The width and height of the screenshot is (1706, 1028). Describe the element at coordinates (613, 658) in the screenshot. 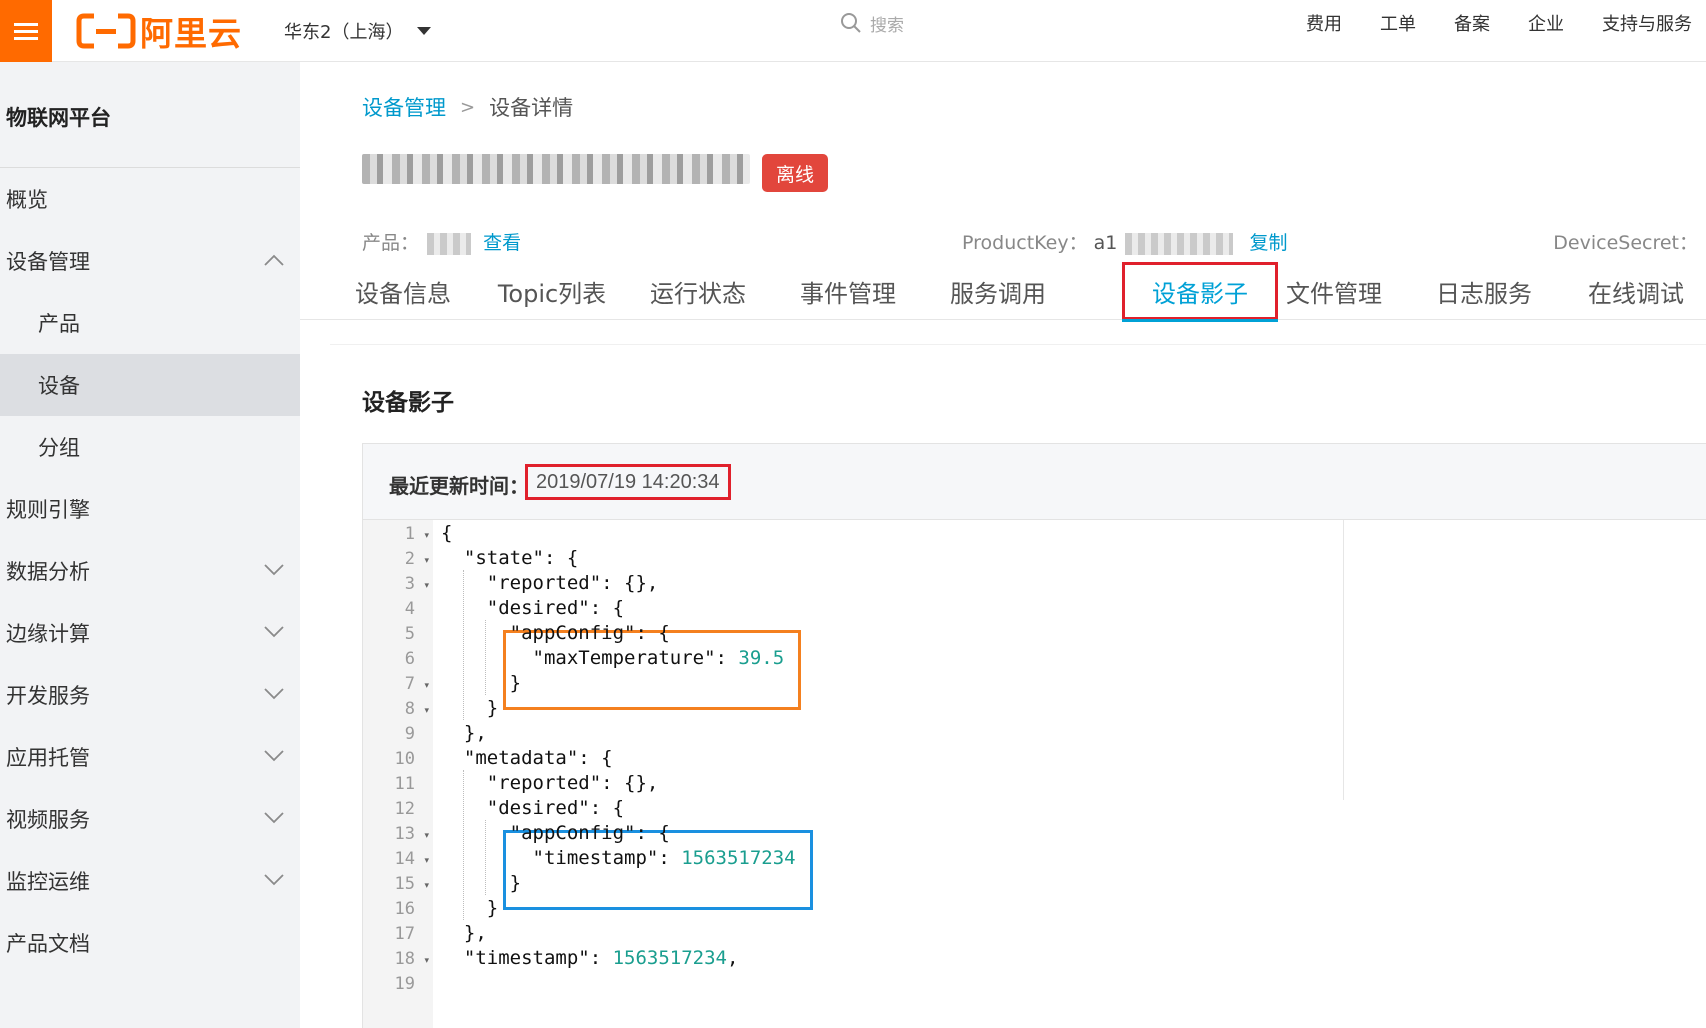

I see `code-line: "maxTemperature": 39.5` at that location.